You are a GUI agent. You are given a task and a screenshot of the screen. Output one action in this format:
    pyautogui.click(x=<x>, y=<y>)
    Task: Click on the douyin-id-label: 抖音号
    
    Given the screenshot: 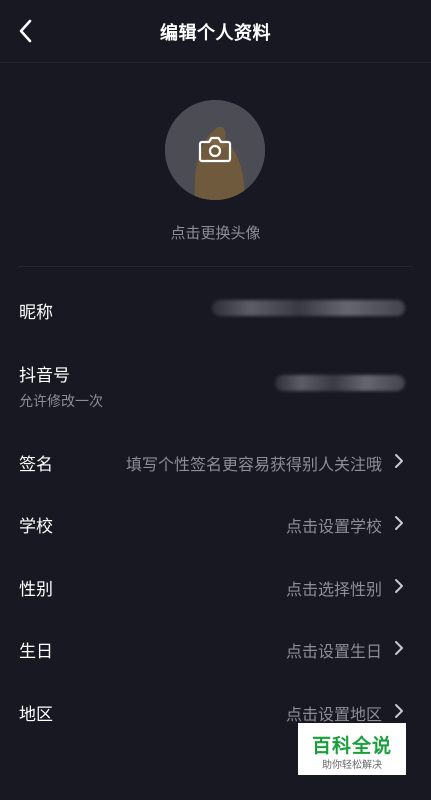 What is the action you would take?
    pyautogui.click(x=44, y=376)
    